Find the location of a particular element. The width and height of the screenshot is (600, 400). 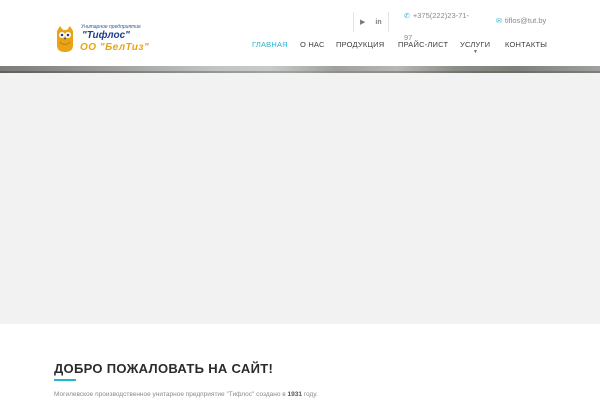

welcome-title: ДОБРО ПОЖАЛОВАТЬ НА САЙТ! is located at coordinates (164, 368).